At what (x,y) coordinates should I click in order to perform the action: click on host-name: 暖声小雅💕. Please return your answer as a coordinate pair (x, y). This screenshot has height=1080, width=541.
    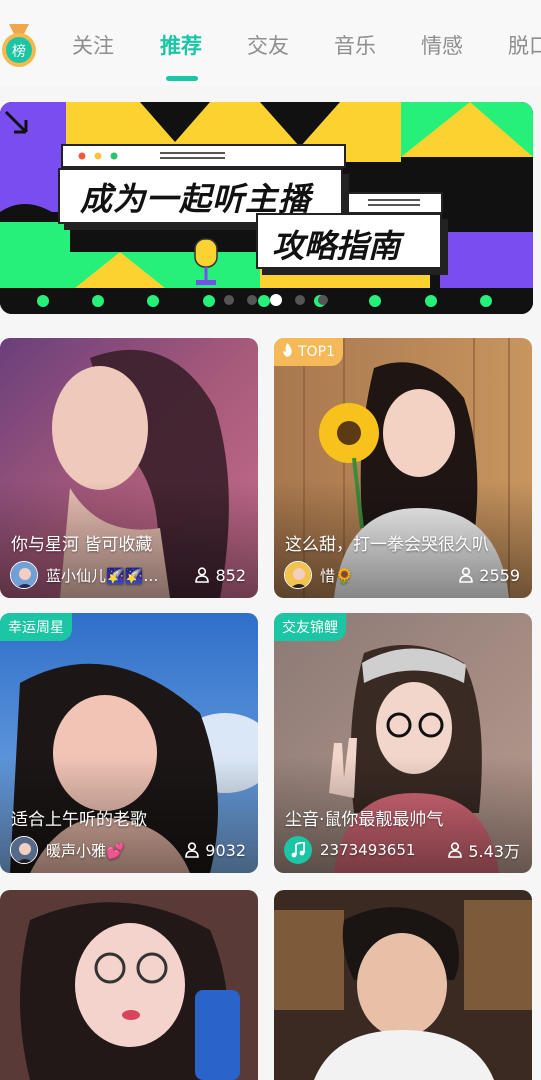
    Looking at the image, I should click on (85, 850).